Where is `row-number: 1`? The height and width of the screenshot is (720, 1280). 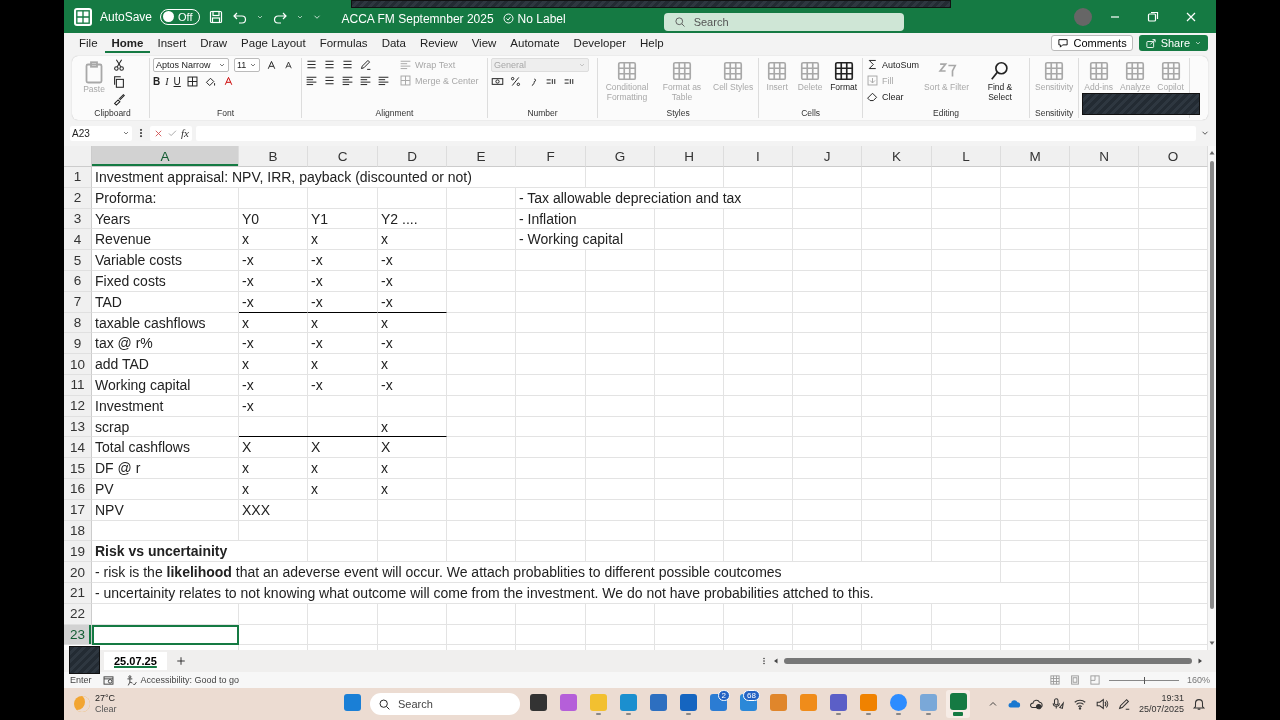 row-number: 1 is located at coordinates (78, 177).